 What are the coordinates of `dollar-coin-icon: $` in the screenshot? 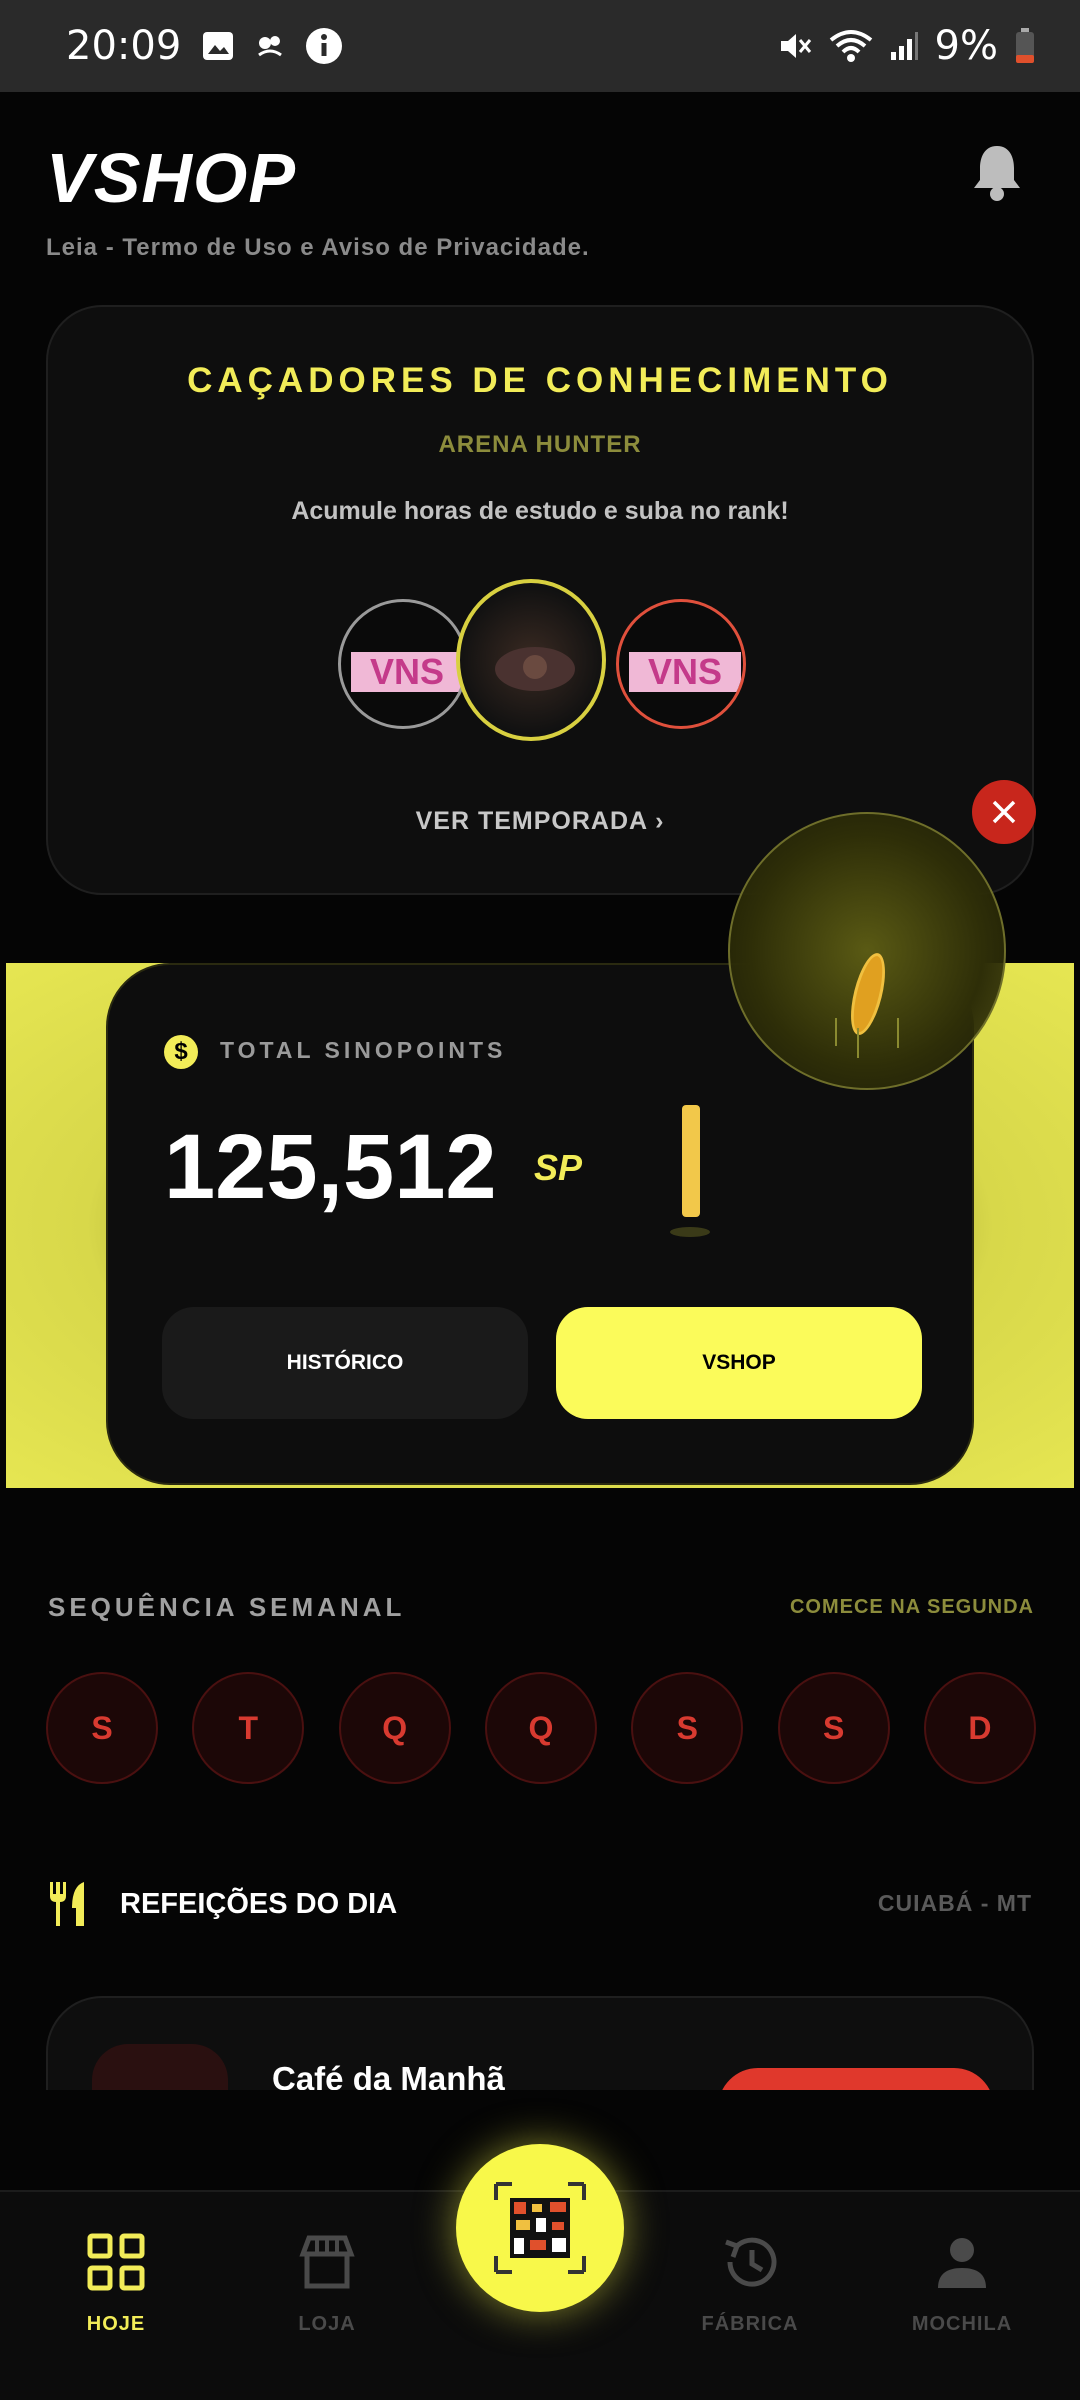 It's located at (181, 1052).